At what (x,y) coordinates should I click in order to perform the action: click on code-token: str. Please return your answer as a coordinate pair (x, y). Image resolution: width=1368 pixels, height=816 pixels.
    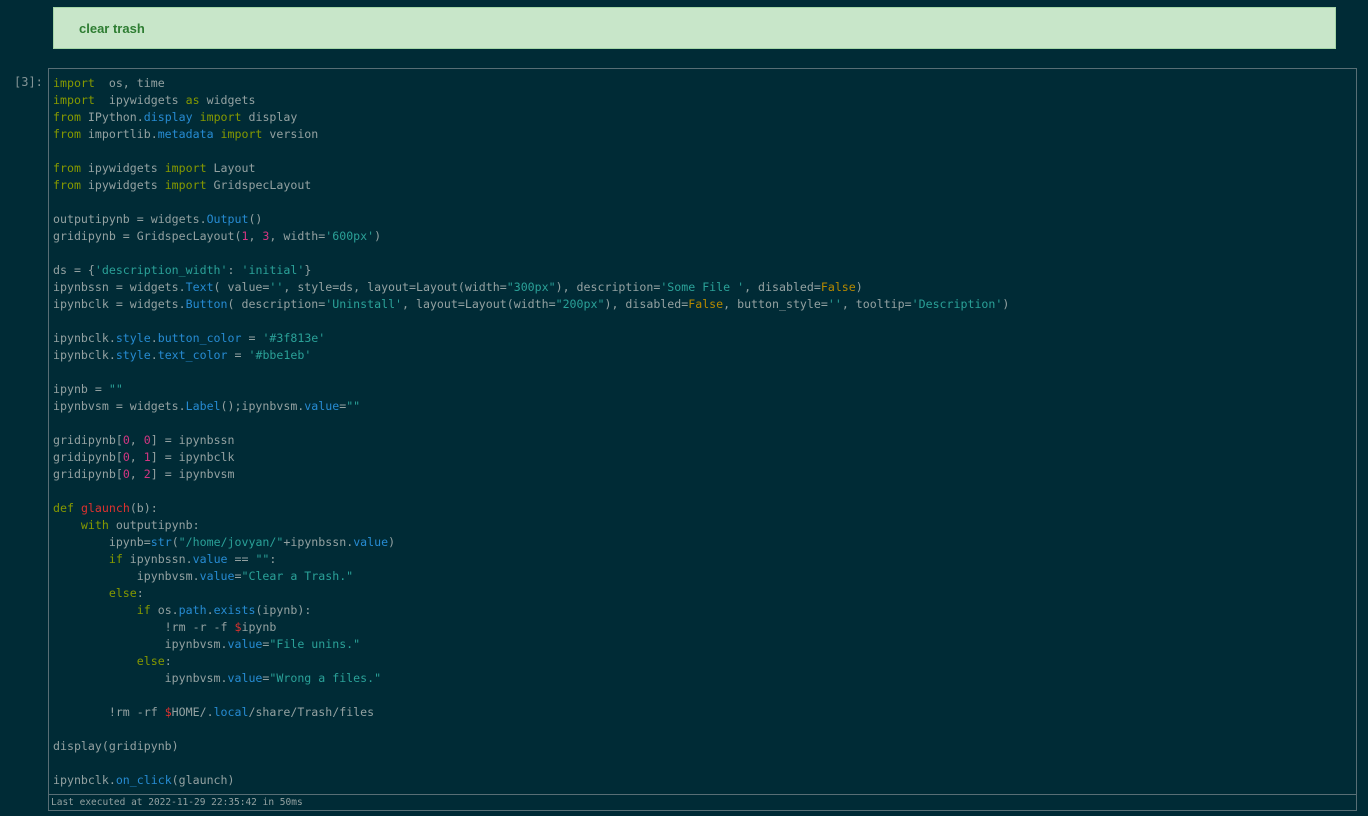
    Looking at the image, I should click on (161, 542).